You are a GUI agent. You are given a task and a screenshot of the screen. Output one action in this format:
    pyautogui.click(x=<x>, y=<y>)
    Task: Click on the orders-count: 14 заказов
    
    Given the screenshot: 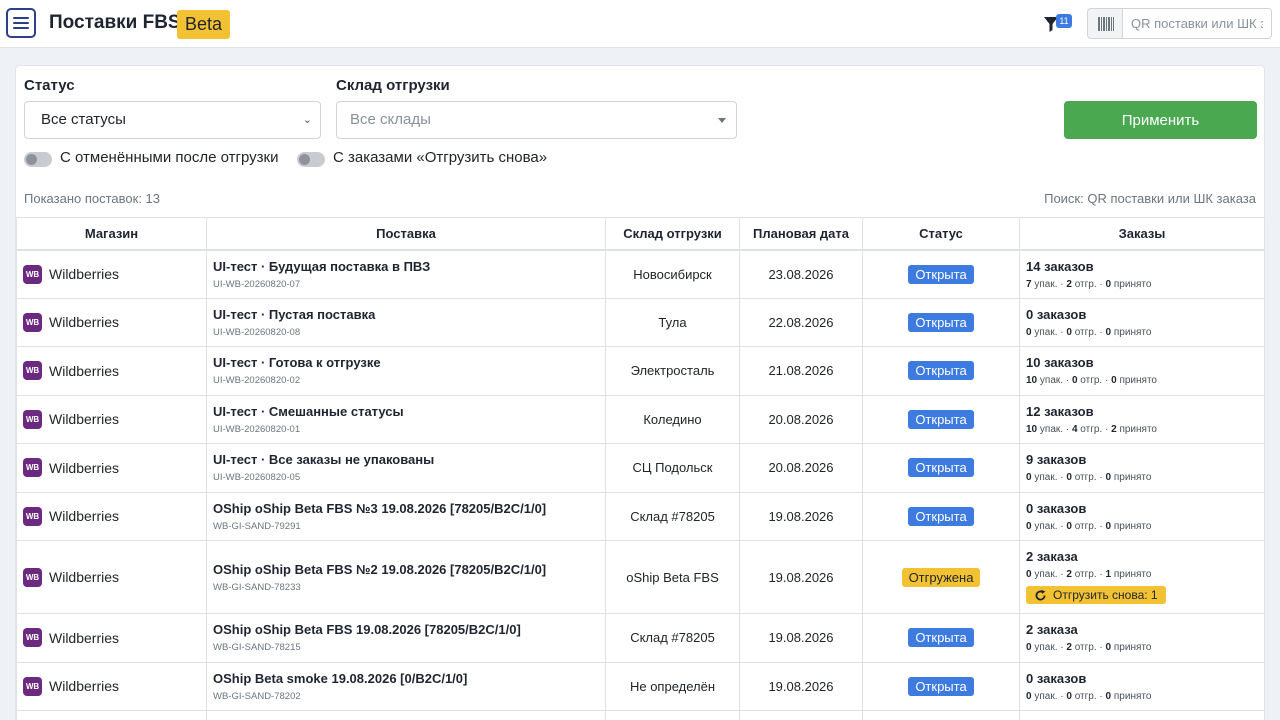 What is the action you would take?
    pyautogui.click(x=1060, y=266)
    